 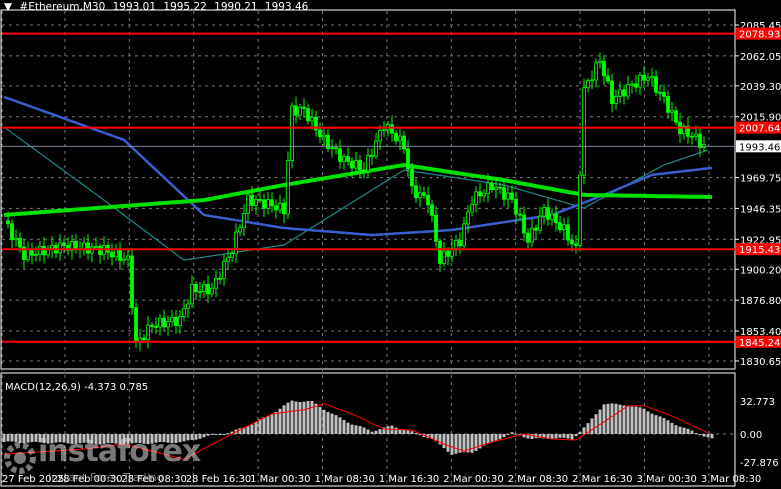 I want to click on price-tick-label: 2039.30, so click(x=760, y=87).